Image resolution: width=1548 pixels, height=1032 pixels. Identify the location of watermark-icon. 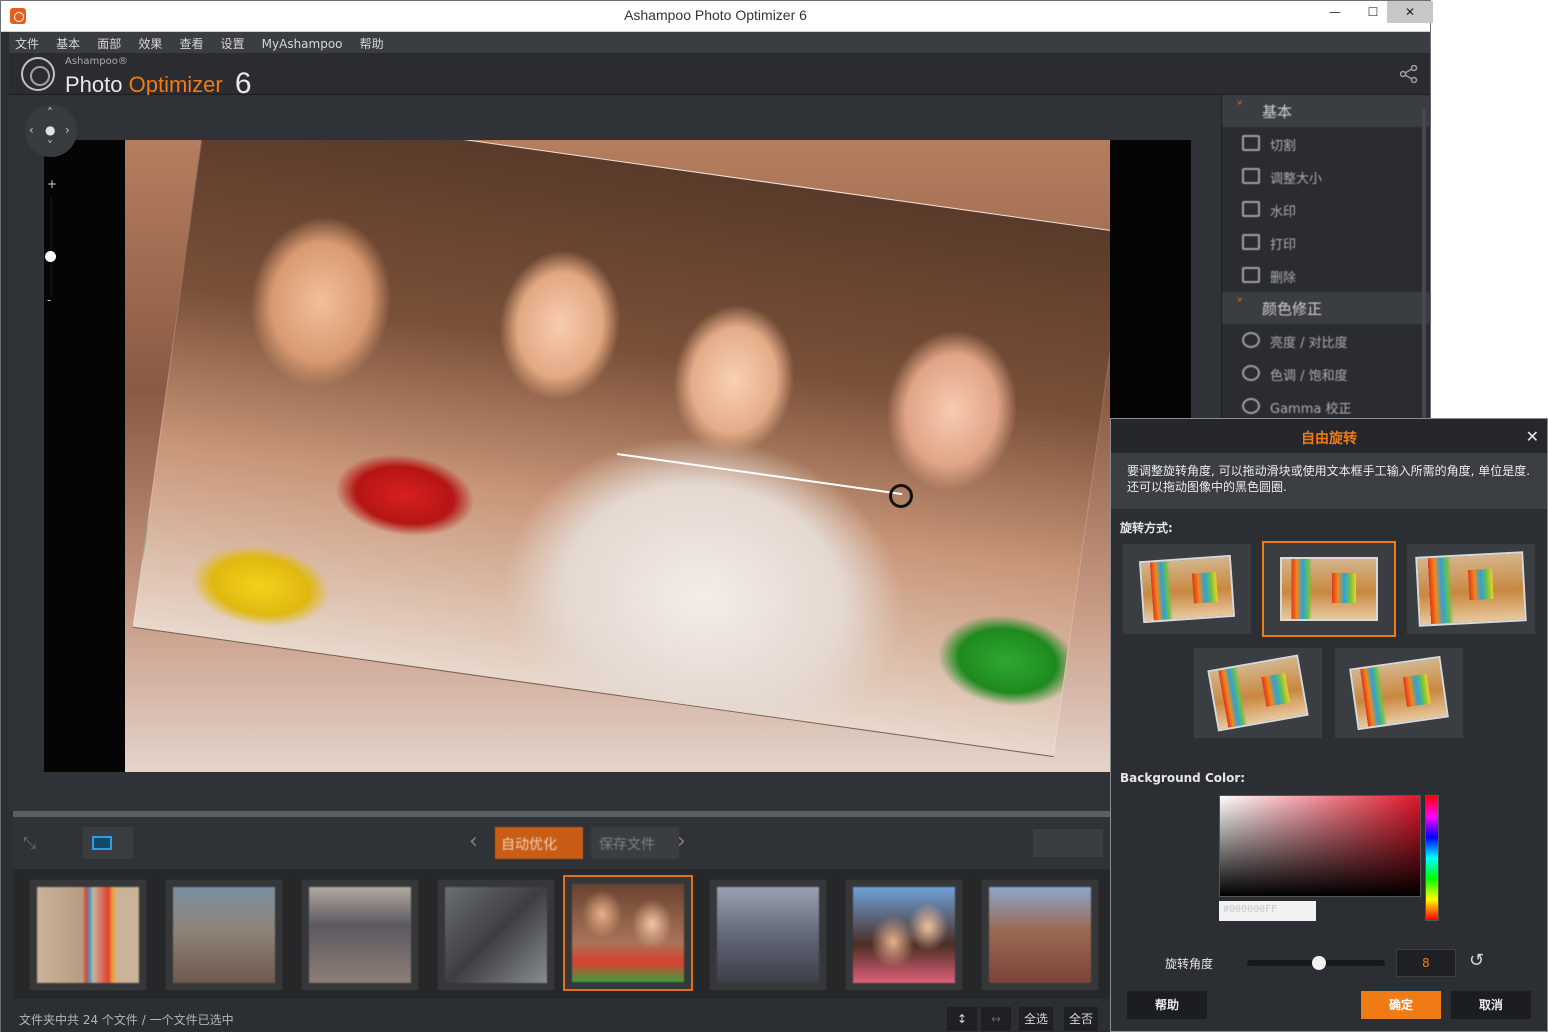
(1251, 209).